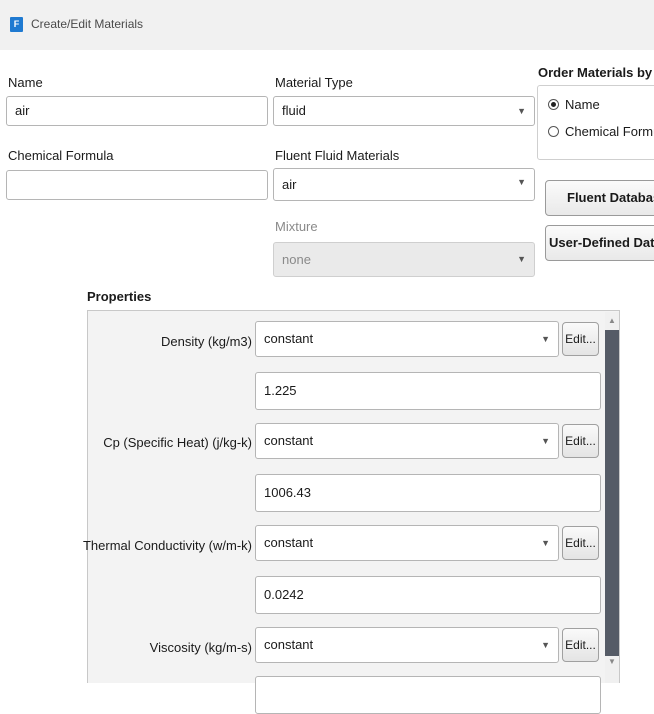  Describe the element at coordinates (595, 72) in the screenshot. I see `order-materials-by-label: Order Materials by` at that location.